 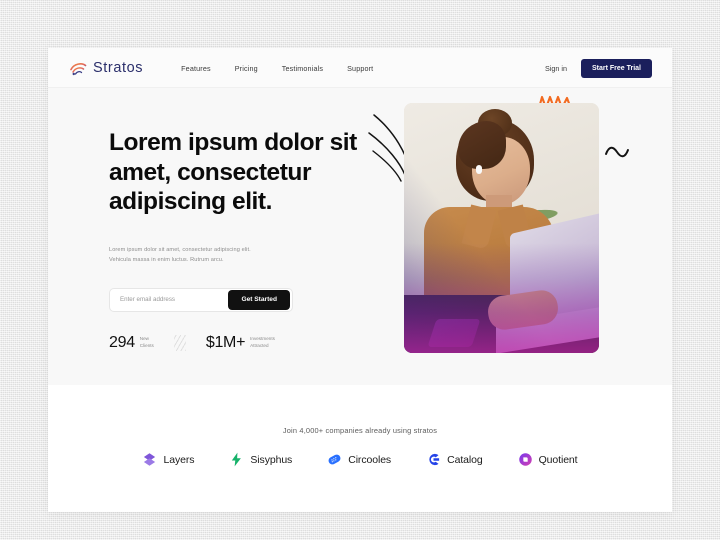 I want to click on brand-logo: Stratos, so click(x=106, y=68).